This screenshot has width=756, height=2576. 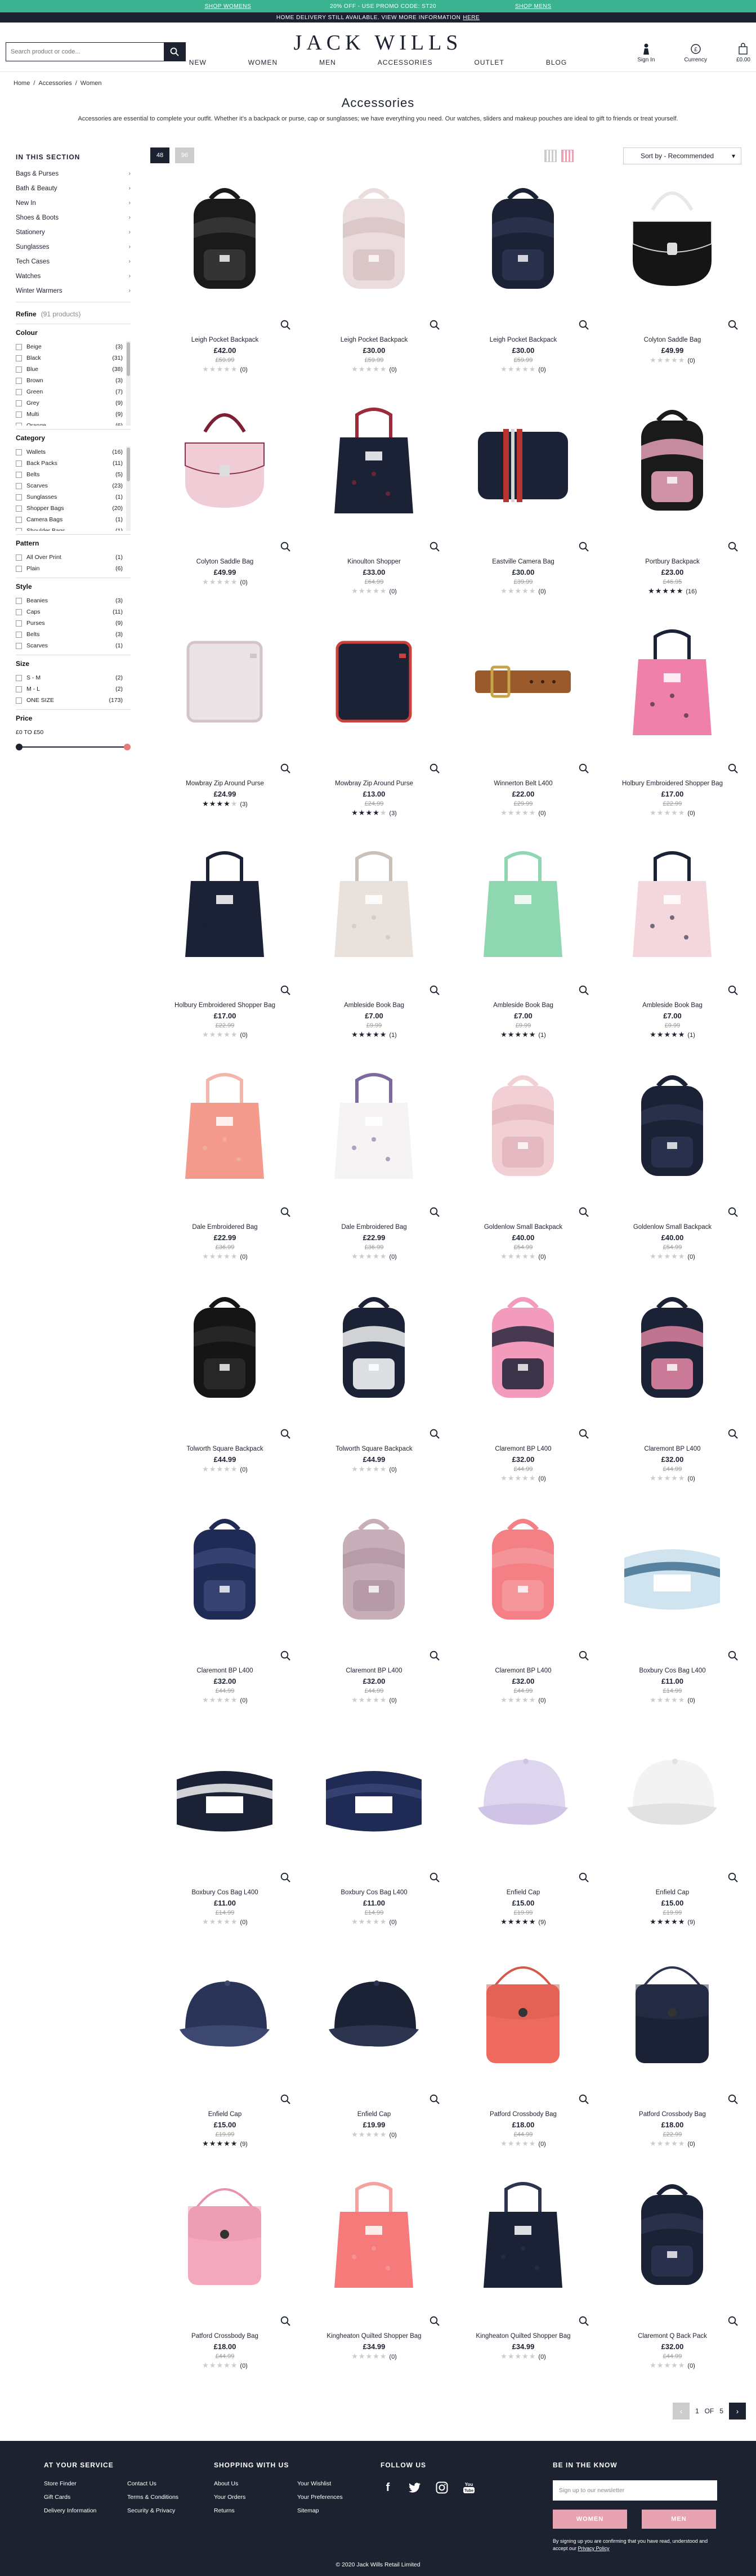 I want to click on footer-link: About Us, so click(x=256, y=2483).